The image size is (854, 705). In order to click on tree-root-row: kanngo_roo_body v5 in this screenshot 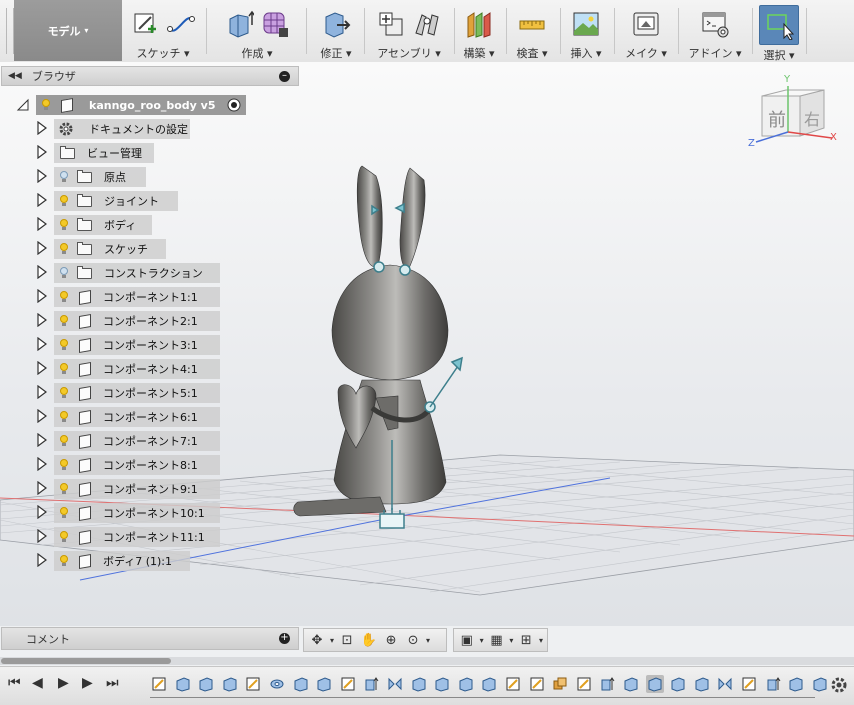, I will do `click(131, 105)`.